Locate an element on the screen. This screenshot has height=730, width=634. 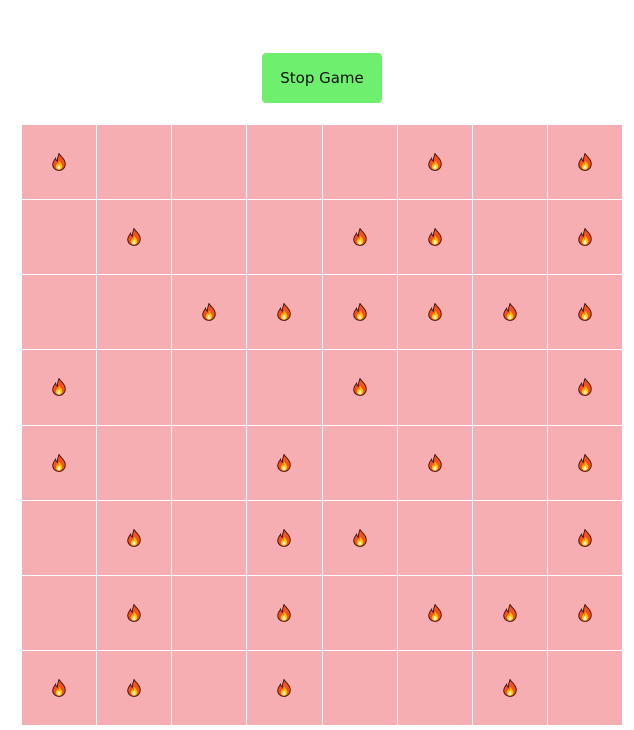
board-cell-r7-c3 is located at coordinates (284, 687).